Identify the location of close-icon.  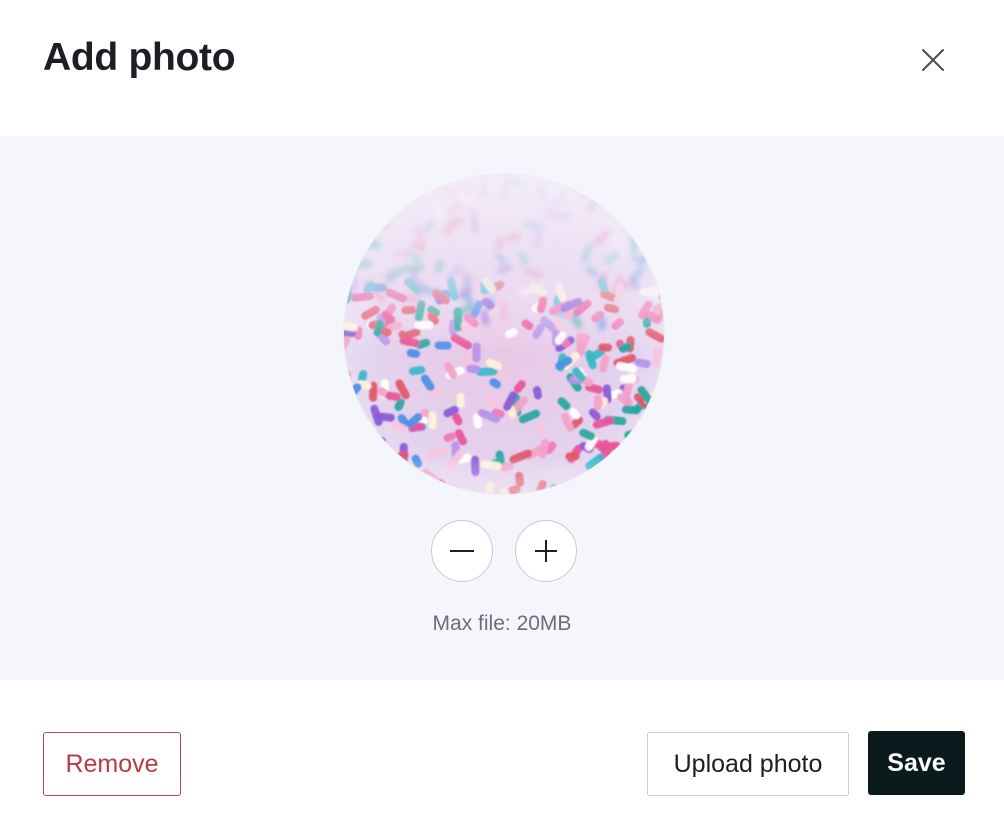
(933, 60).